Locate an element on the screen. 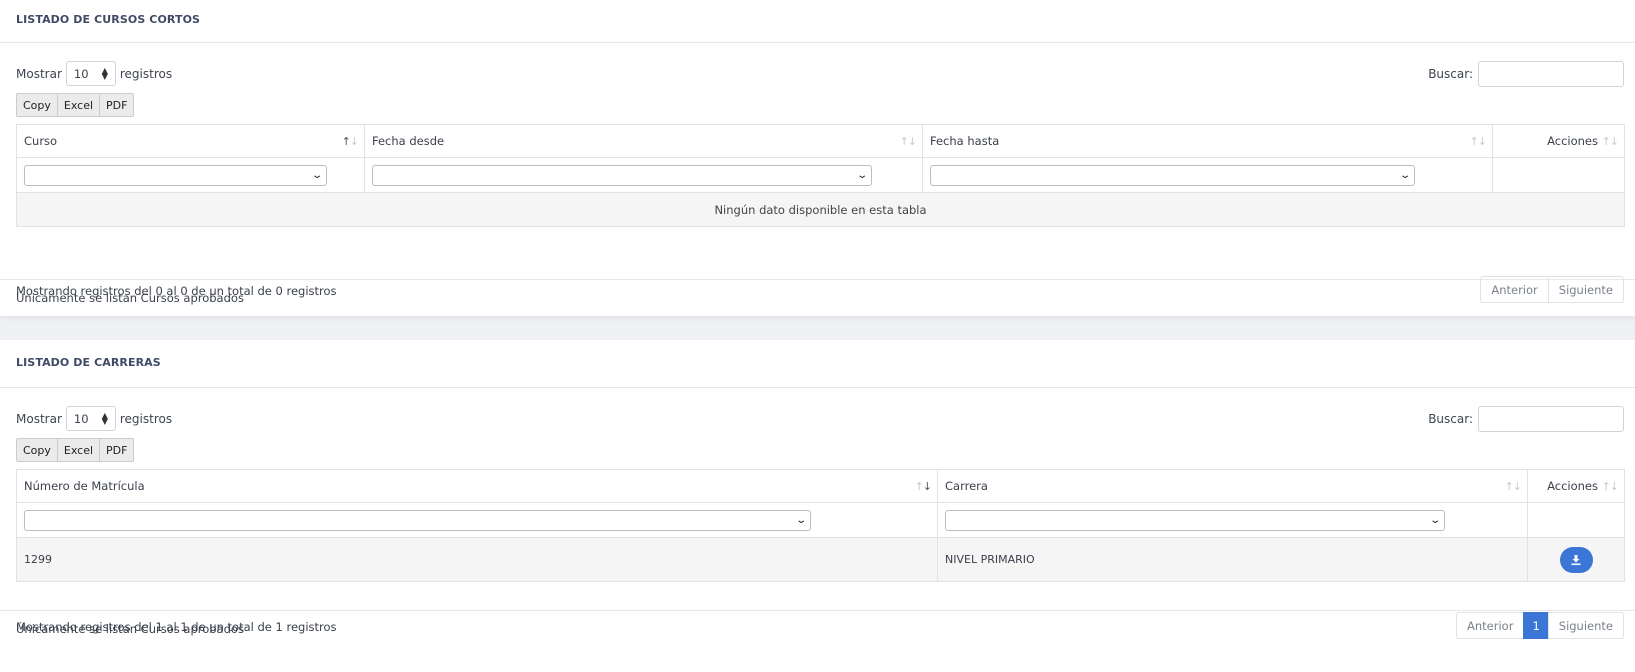 The image size is (1635, 672). empty-row: Ningún dato disponible en esta tabla is located at coordinates (820, 209).